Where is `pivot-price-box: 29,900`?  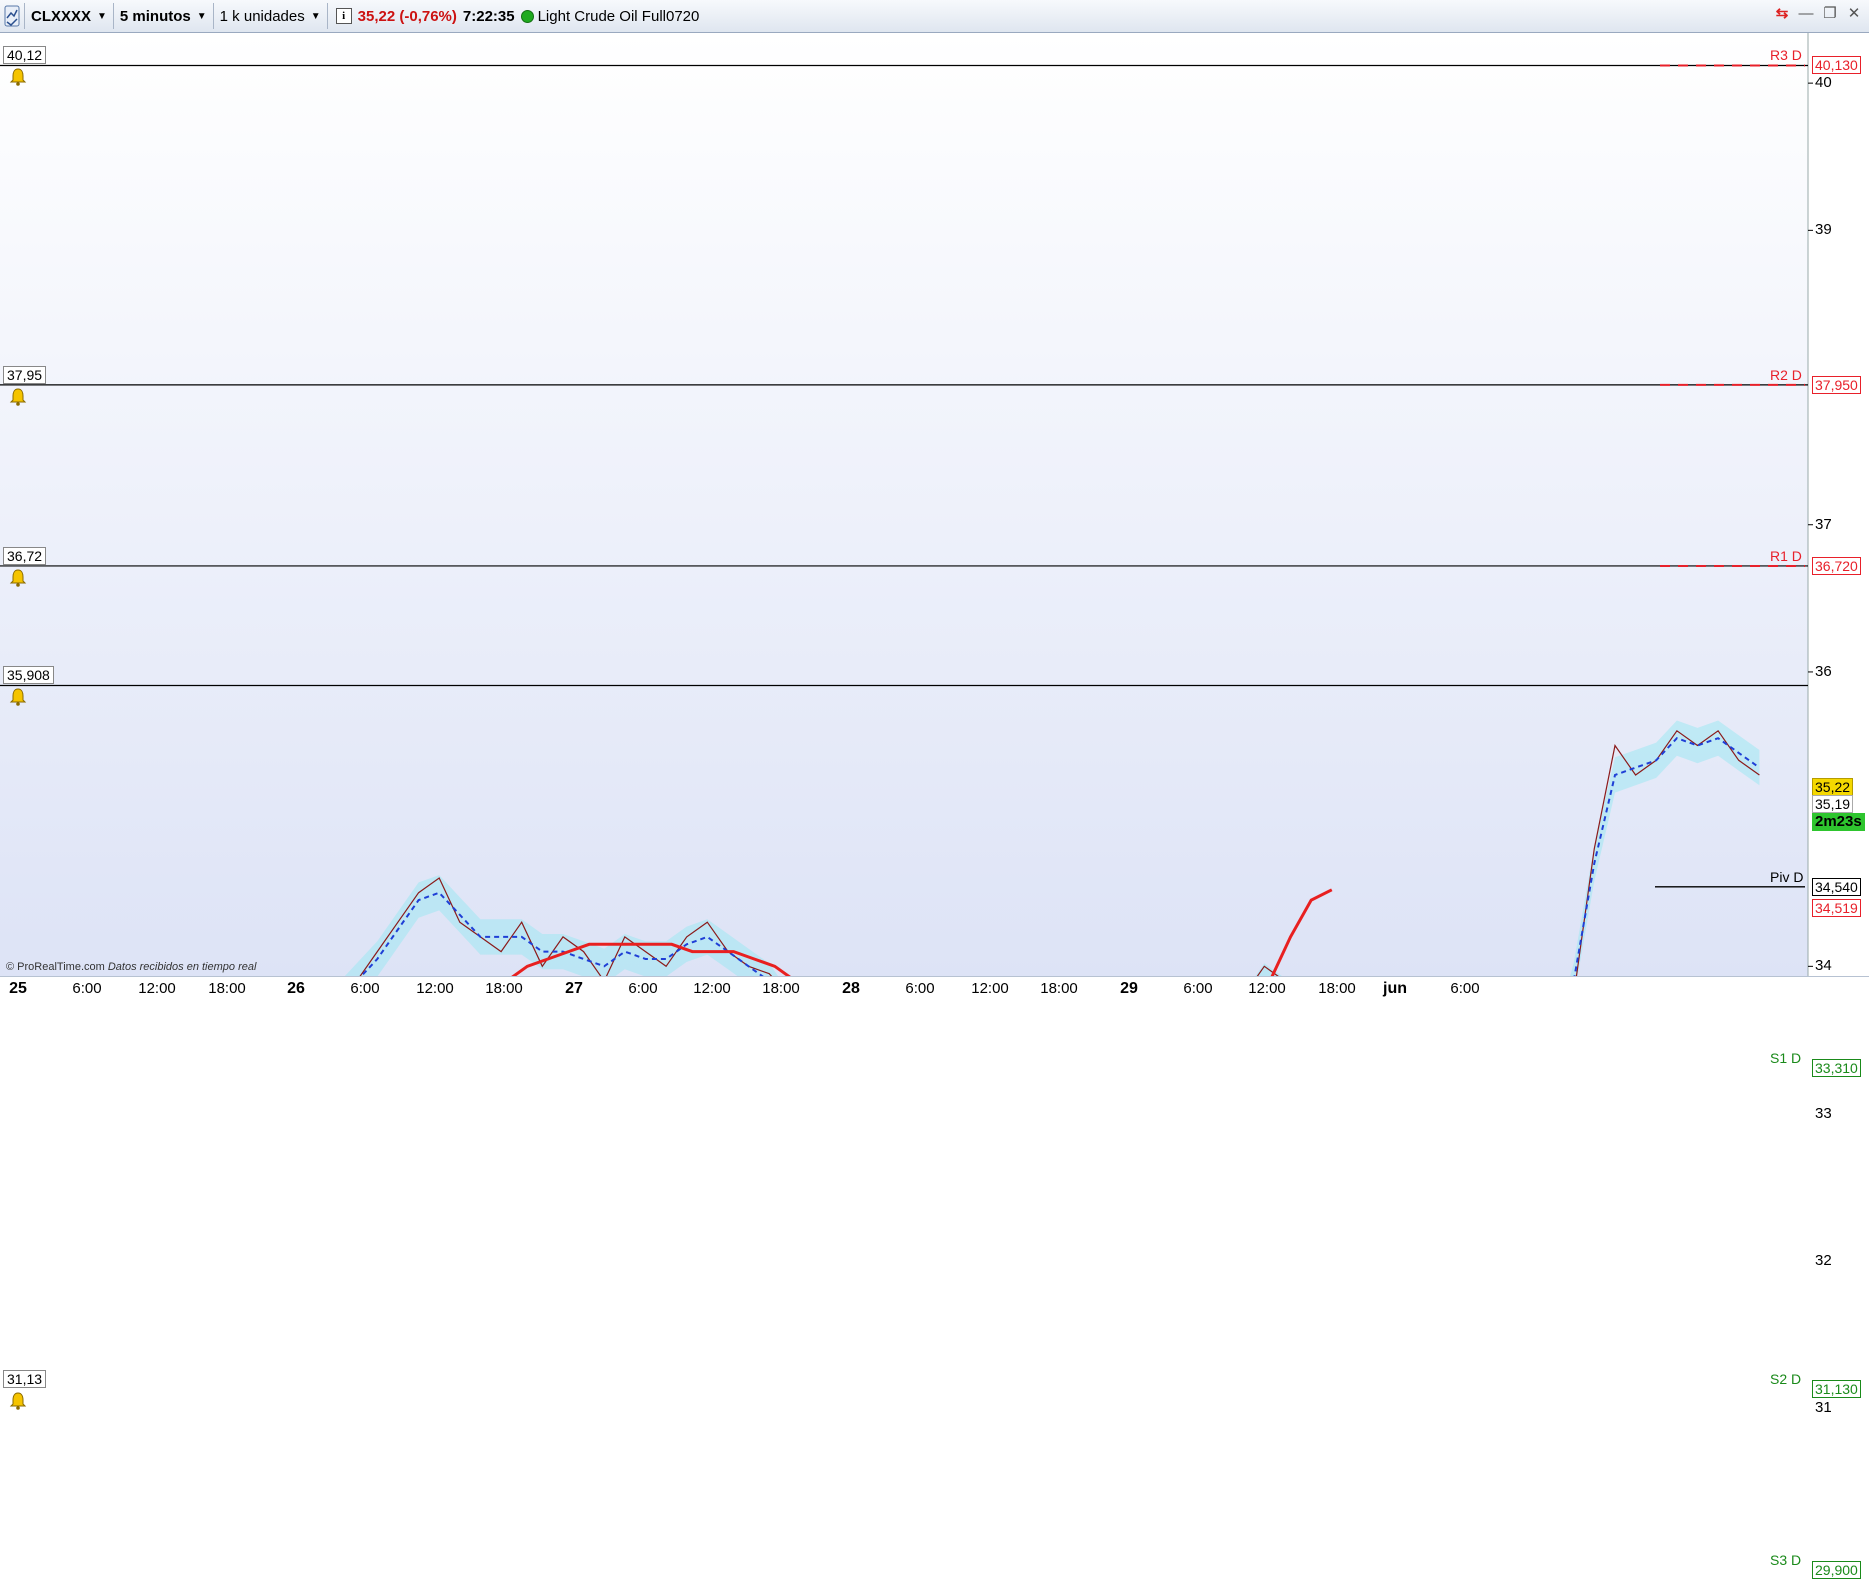
pivot-price-box: 29,900 is located at coordinates (1836, 1569).